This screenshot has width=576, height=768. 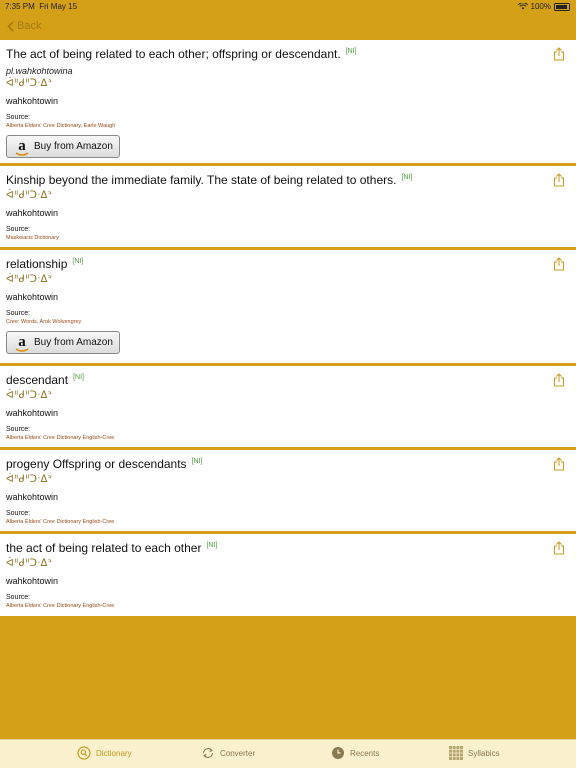 I want to click on definition-text: relationship, so click(x=37, y=264).